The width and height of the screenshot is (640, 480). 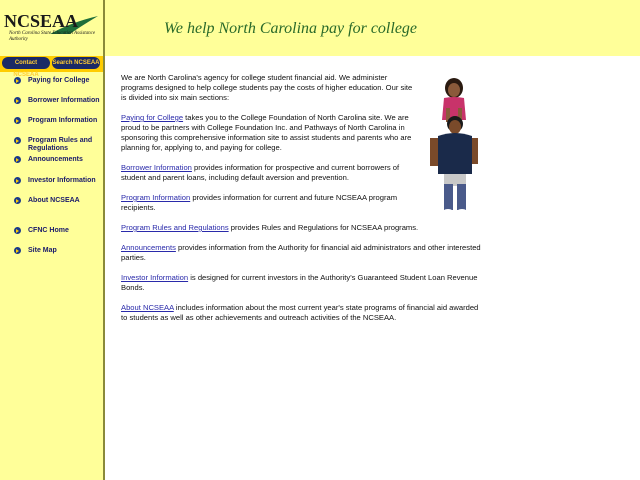 I want to click on search-ncseaa-button: Search NCSEAA, so click(x=76, y=63).